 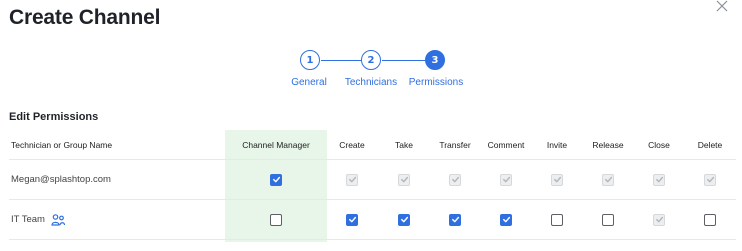 What do you see at coordinates (506, 144) in the screenshot?
I see `column-header: Comment` at bounding box center [506, 144].